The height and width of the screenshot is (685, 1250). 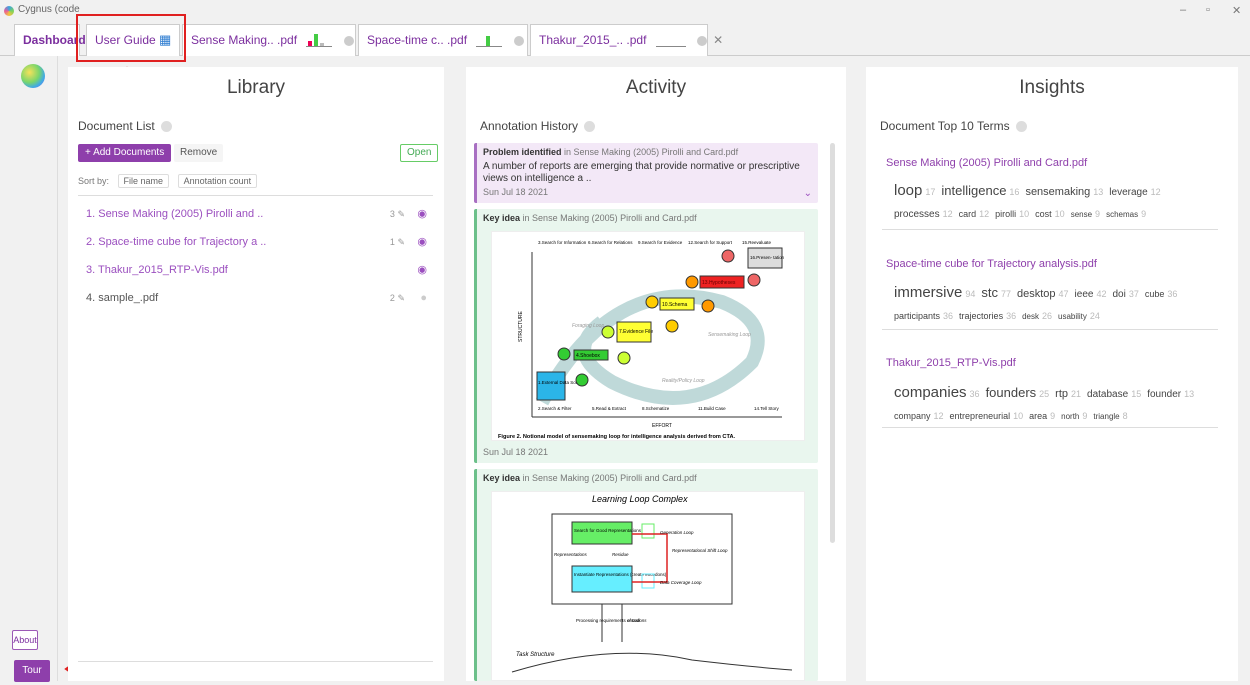 I want to click on scrollbar, so click(x=832, y=343).